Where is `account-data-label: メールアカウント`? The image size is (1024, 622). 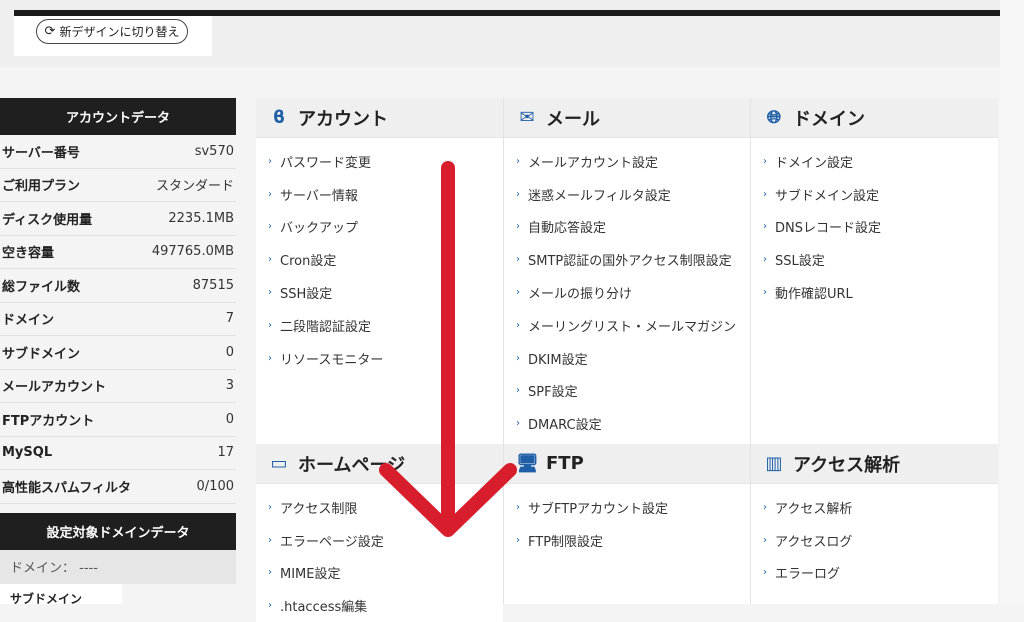 account-data-label: メールアカウント is located at coordinates (54, 388).